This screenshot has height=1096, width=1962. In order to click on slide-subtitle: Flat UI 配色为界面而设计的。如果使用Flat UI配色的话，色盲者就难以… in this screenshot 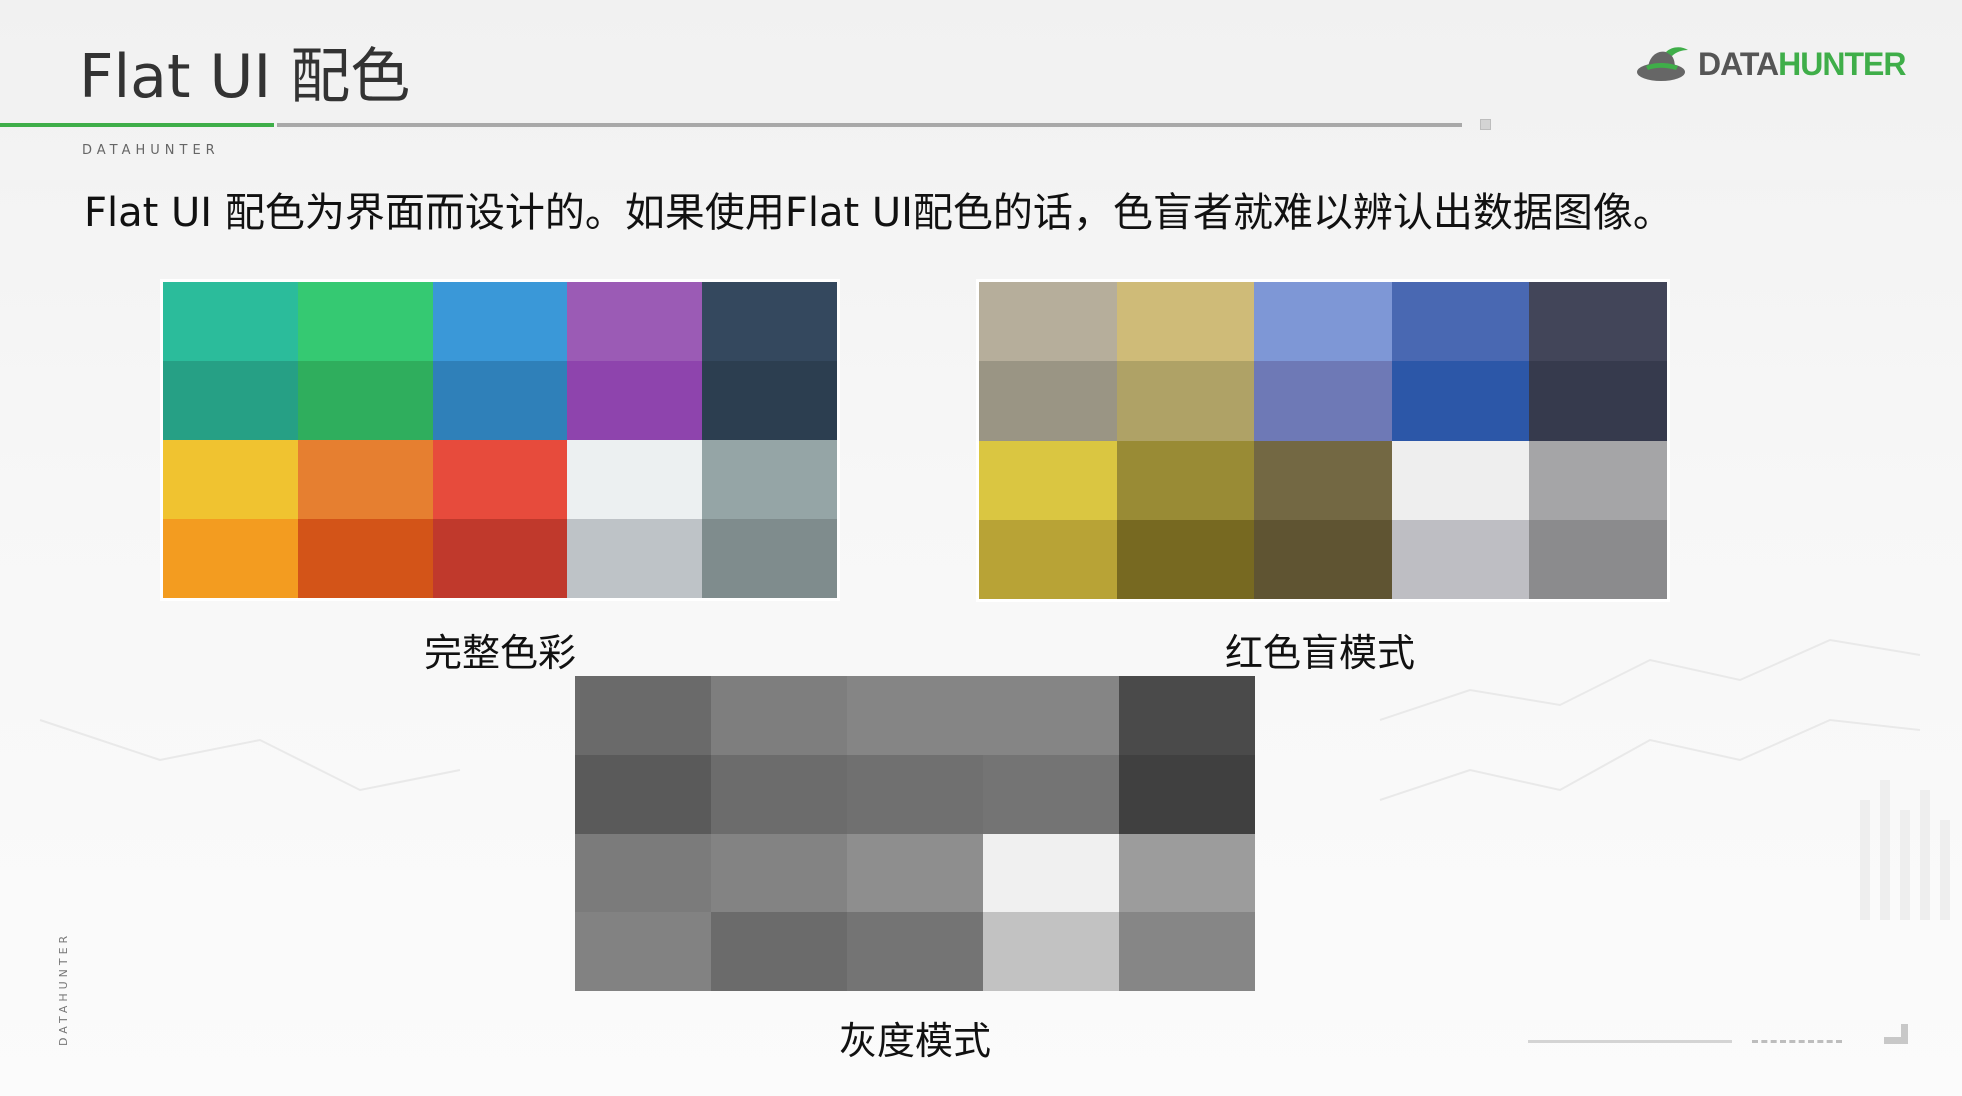, I will do `click(878, 213)`.